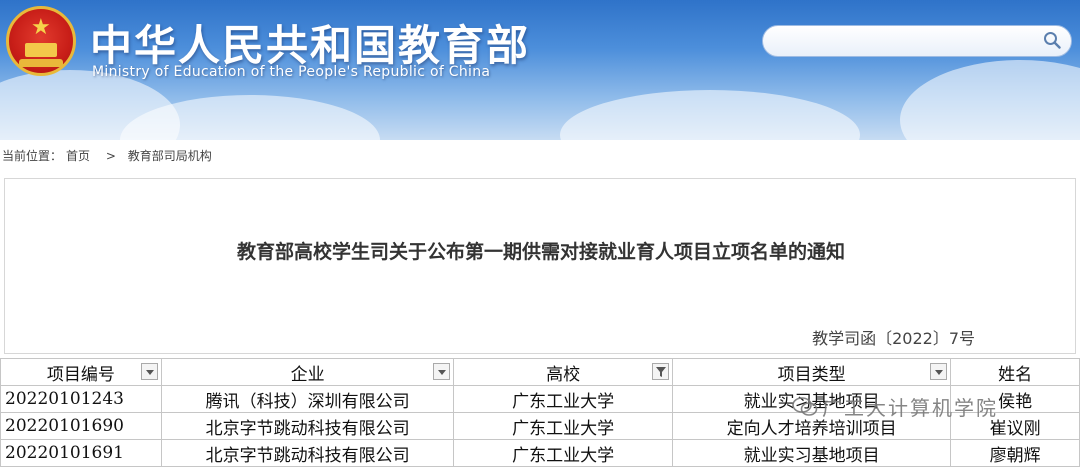  Describe the element at coordinates (307, 399) in the screenshot. I see `cell-company: 腾讯（科技）深圳有限公司` at that location.